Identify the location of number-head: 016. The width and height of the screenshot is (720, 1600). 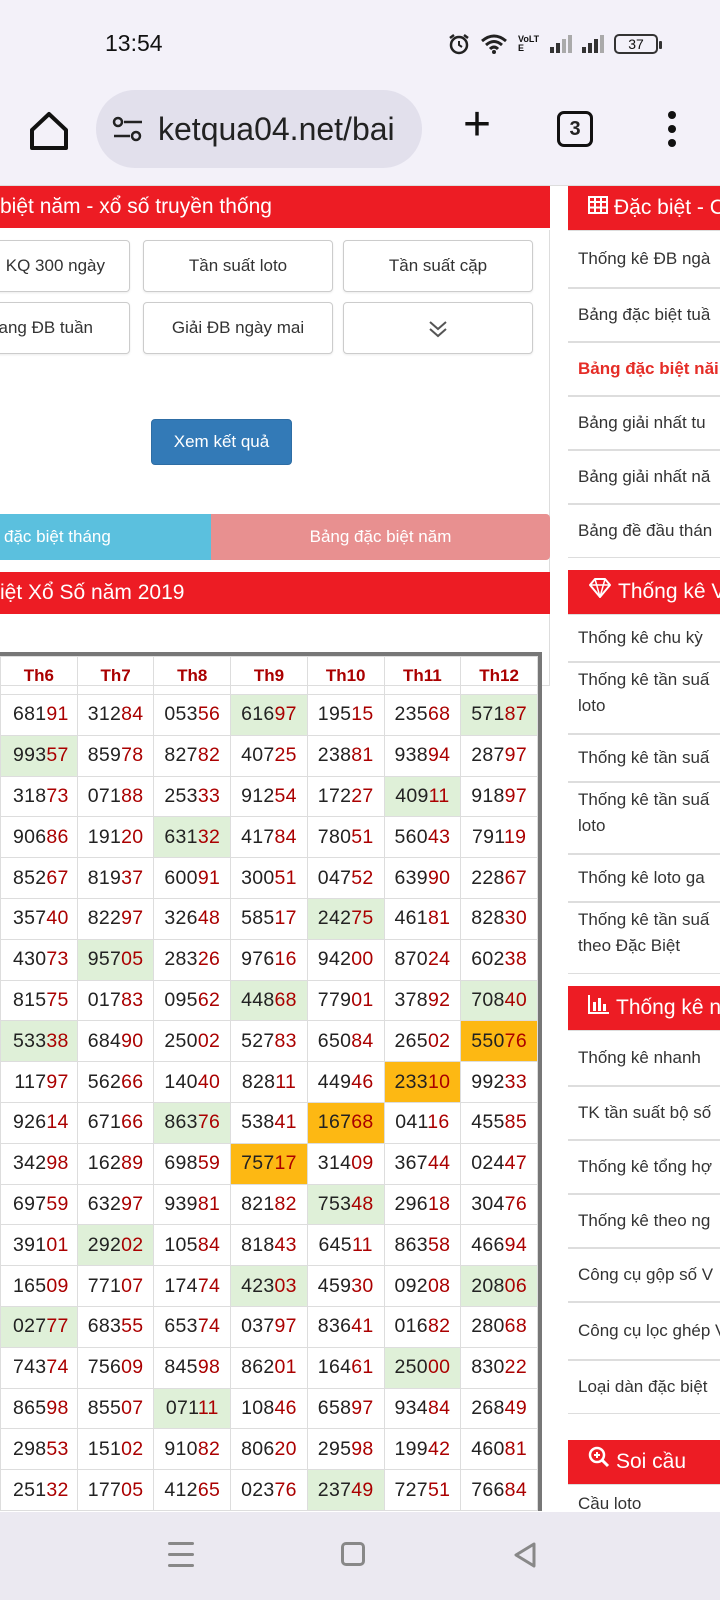
(411, 1326).